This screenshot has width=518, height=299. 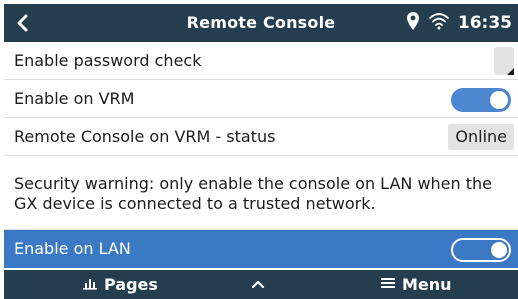 What do you see at coordinates (439, 23) in the screenshot?
I see `wifi-icon` at bounding box center [439, 23].